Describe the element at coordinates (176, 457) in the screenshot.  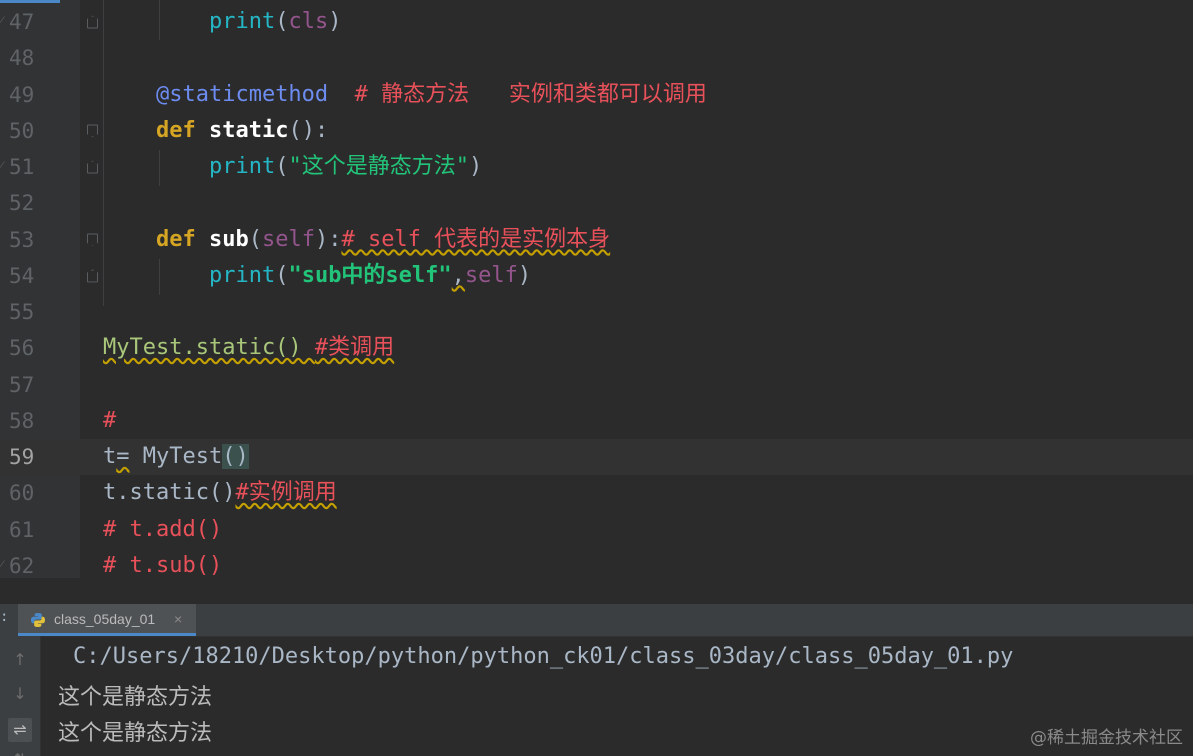
I see `code-token: MyTest` at that location.